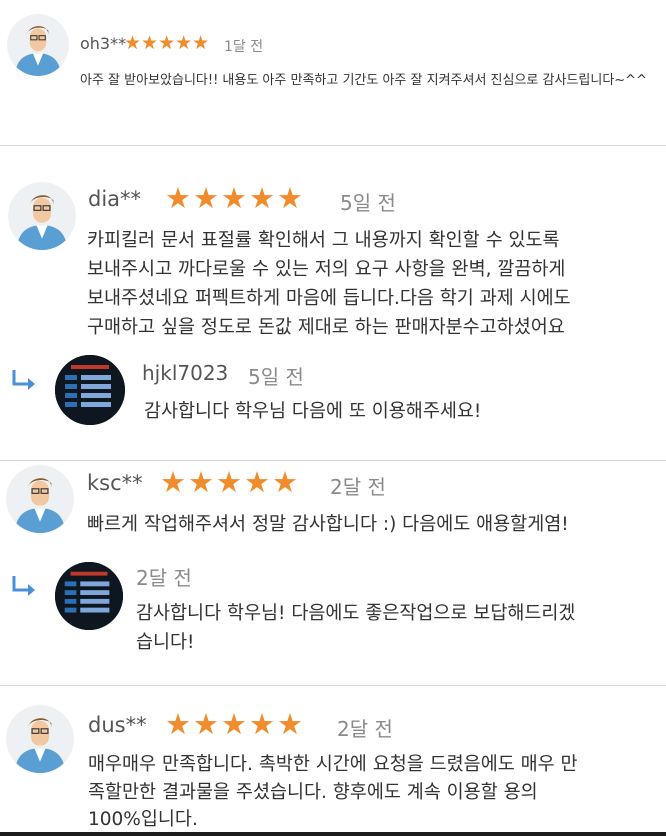 This screenshot has width=666, height=836. Describe the element at coordinates (313, 411) in the screenshot. I see `reply-text-line: 감사합니다 학우님 다음에 또 이용해주세요!` at that location.